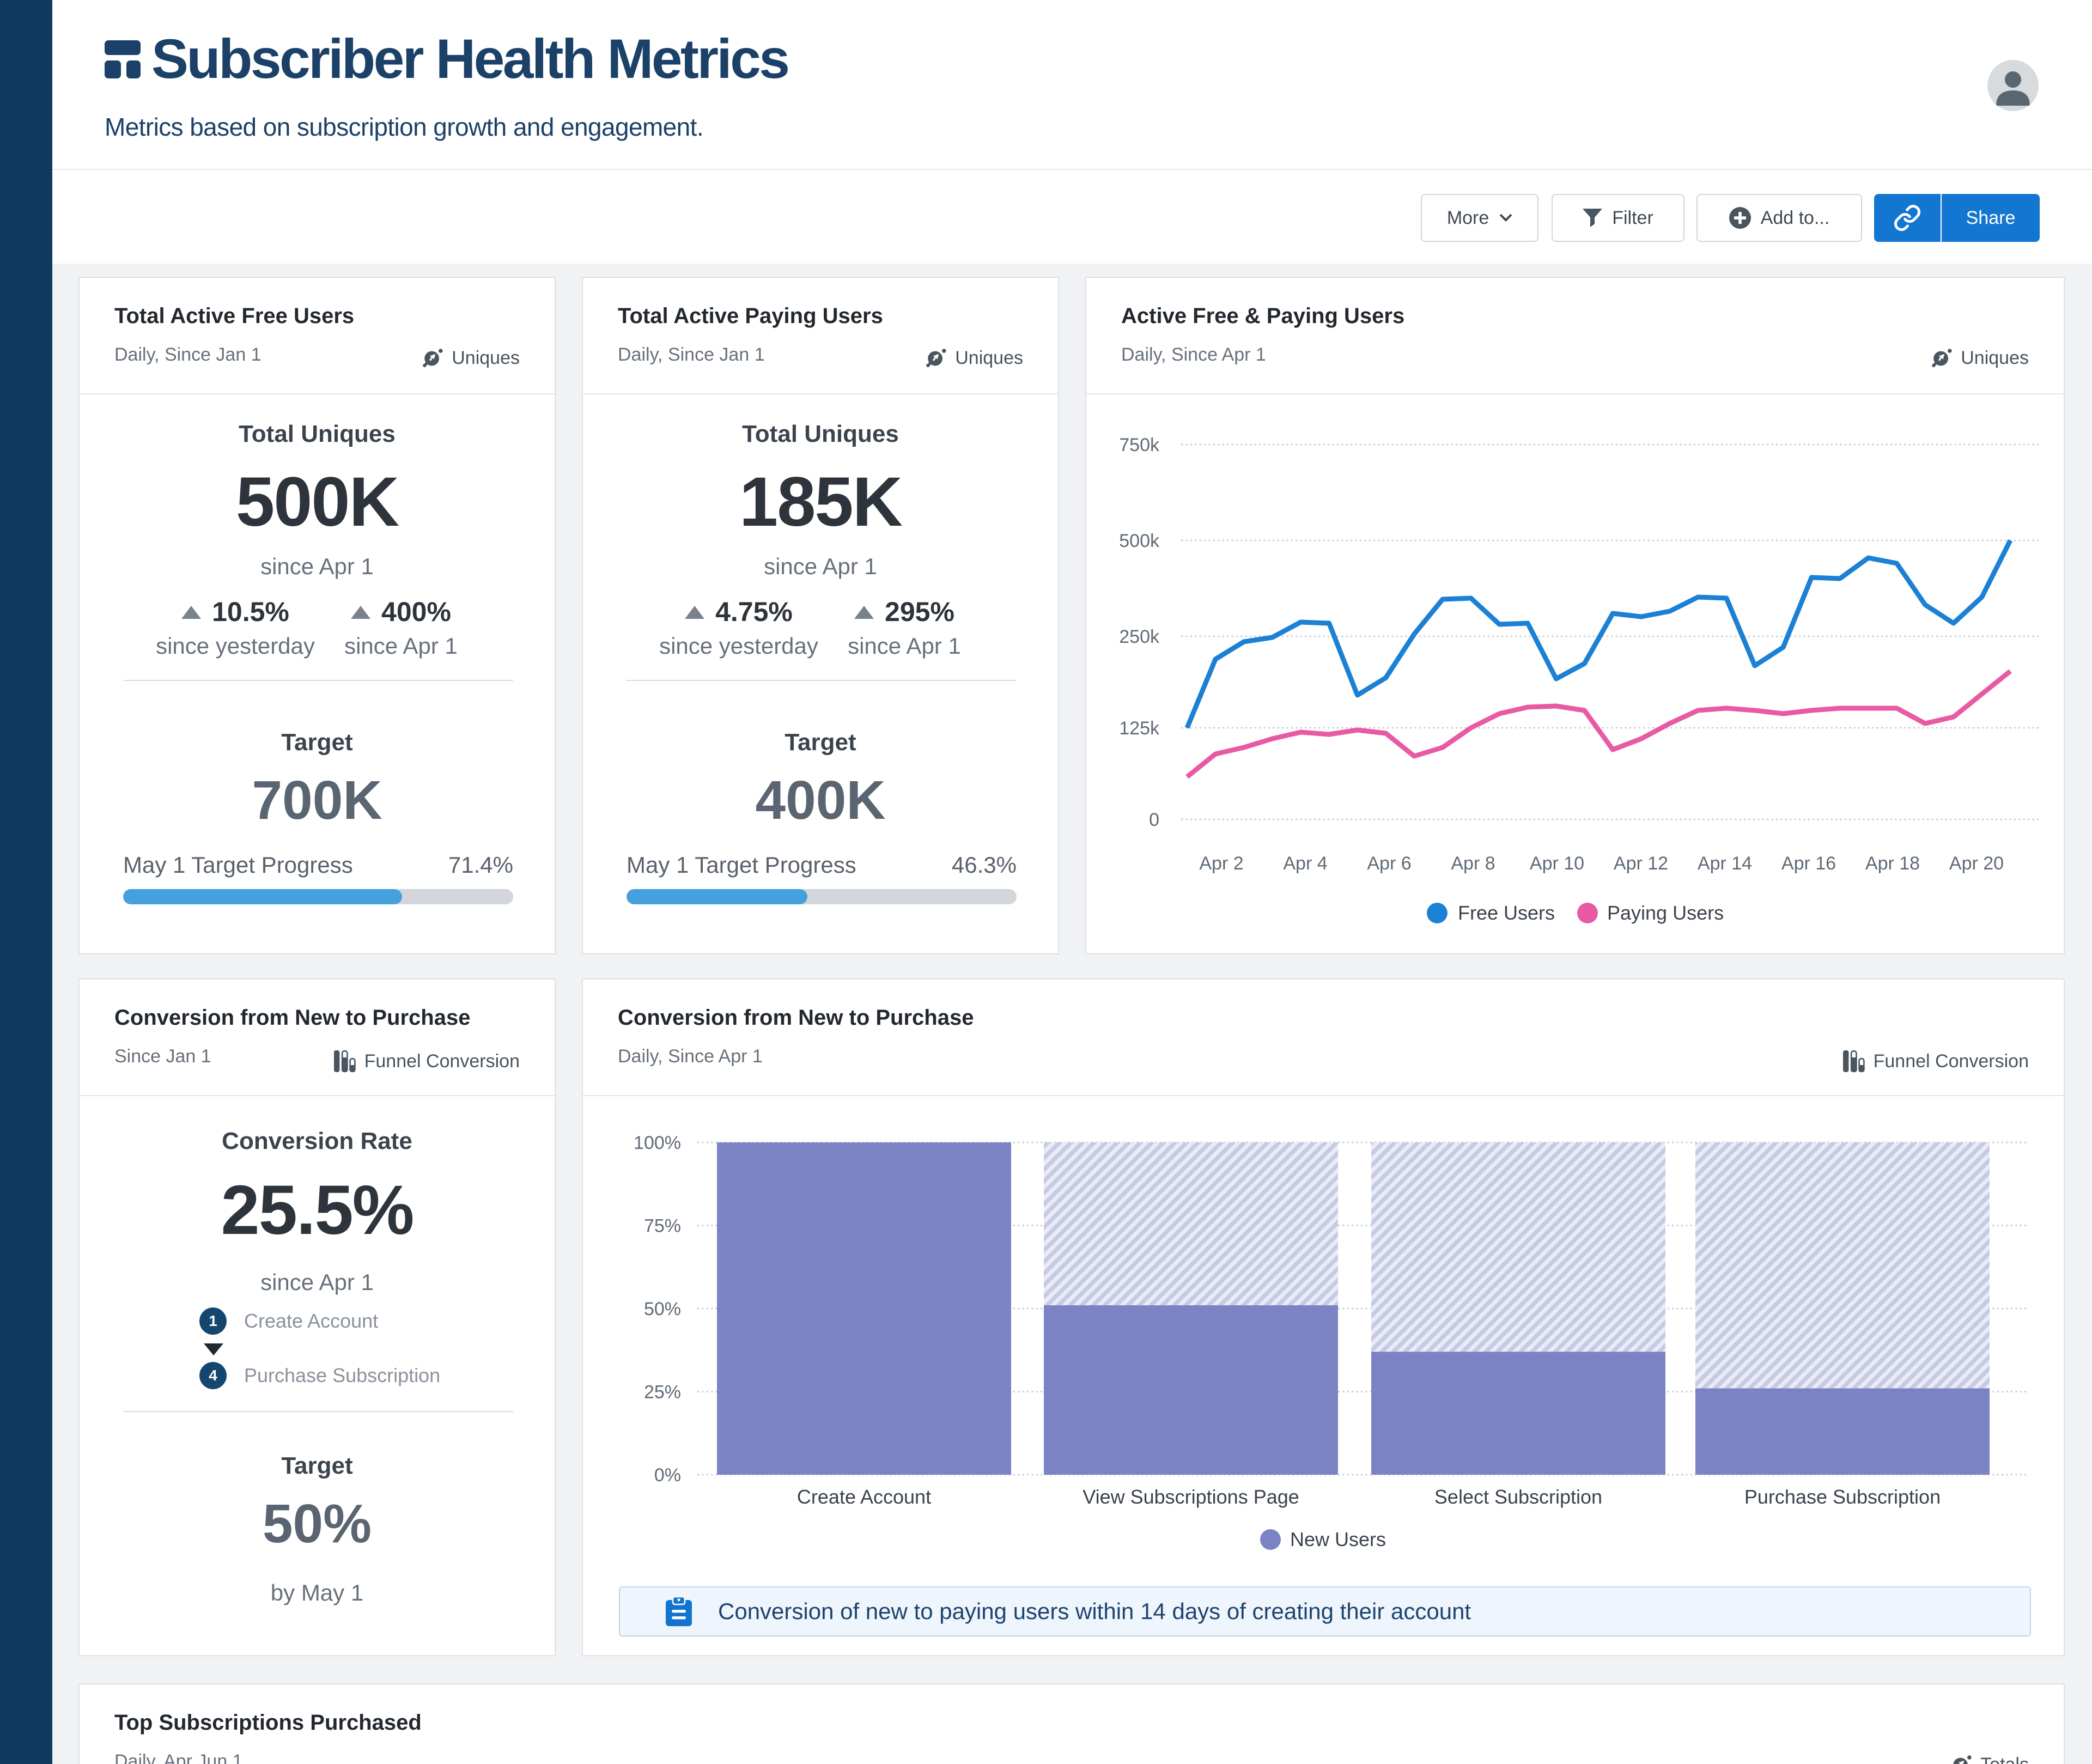  I want to click on svg-text: Apr 10, so click(1557, 863).